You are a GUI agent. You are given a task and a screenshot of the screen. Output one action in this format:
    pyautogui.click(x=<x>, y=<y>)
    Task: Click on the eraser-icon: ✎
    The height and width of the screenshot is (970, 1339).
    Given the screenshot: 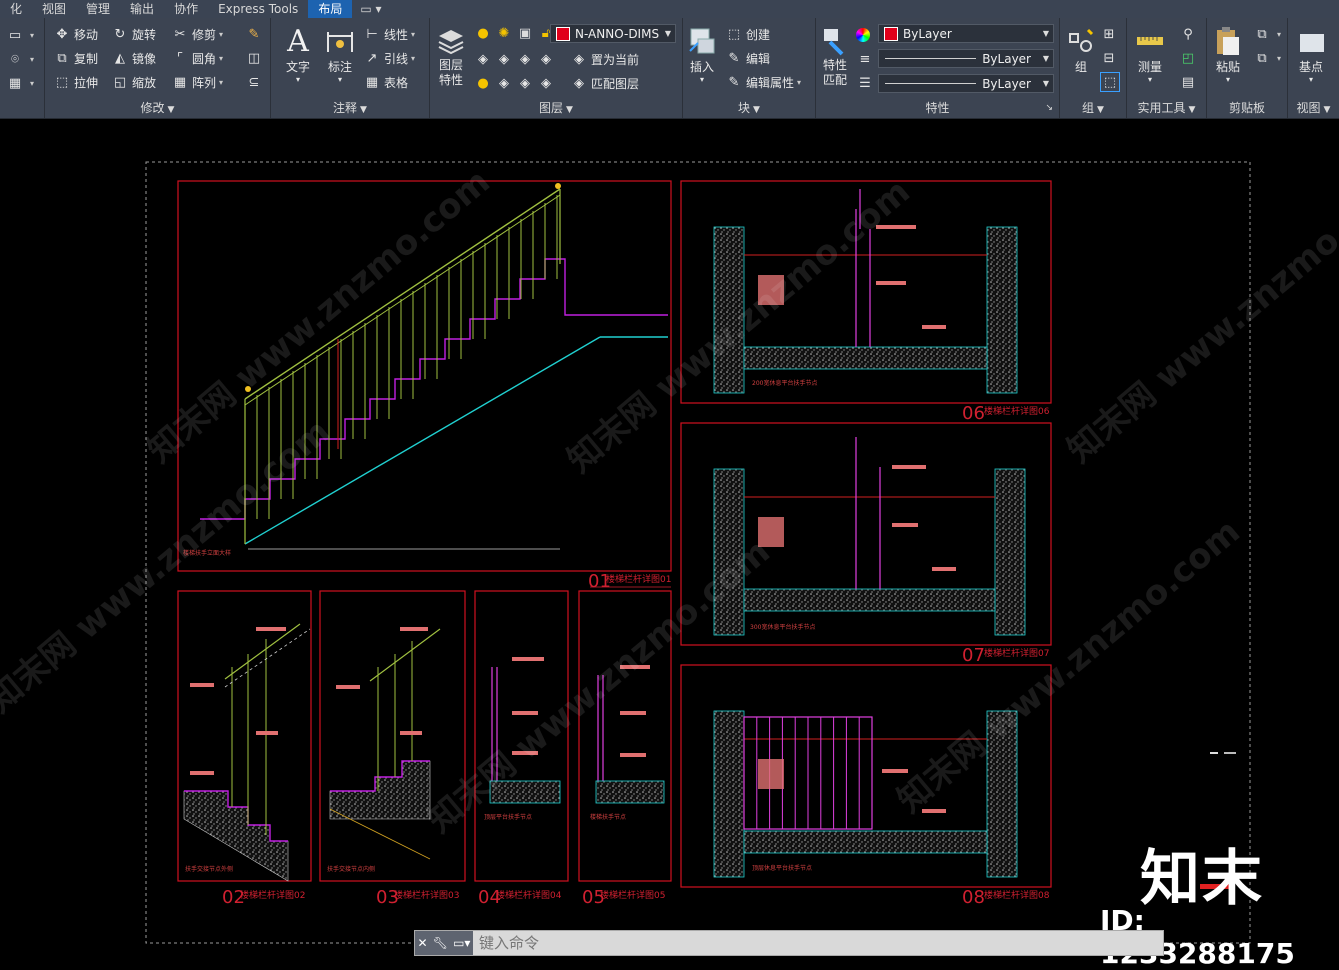 What is the action you would take?
    pyautogui.click(x=254, y=34)
    